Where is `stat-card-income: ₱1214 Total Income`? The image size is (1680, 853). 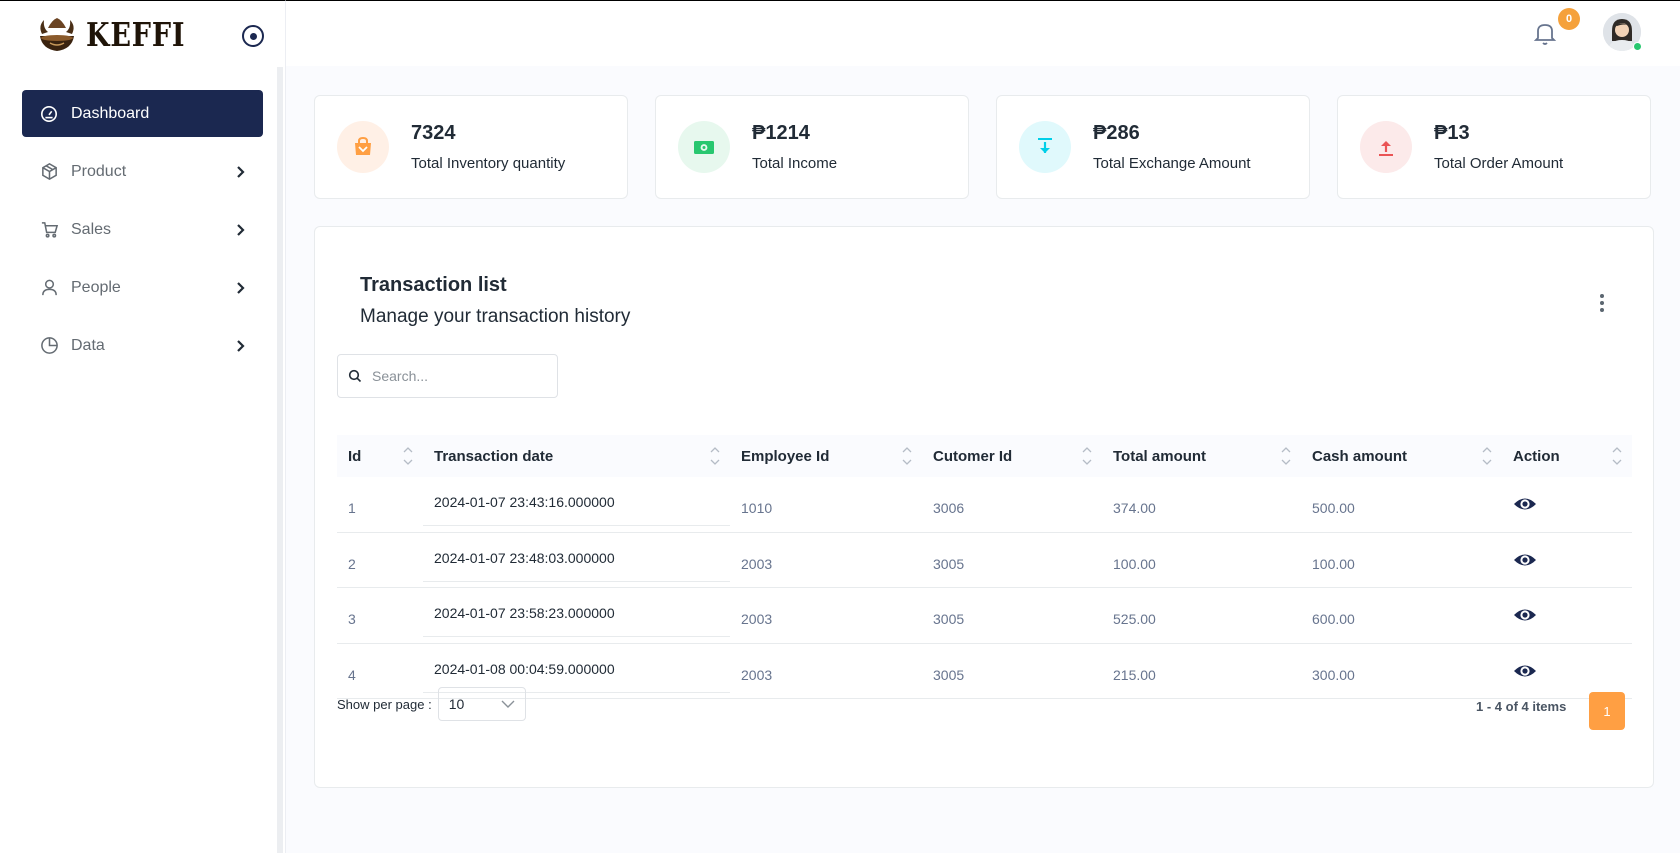 stat-card-income: ₱1214 Total Income is located at coordinates (812, 147).